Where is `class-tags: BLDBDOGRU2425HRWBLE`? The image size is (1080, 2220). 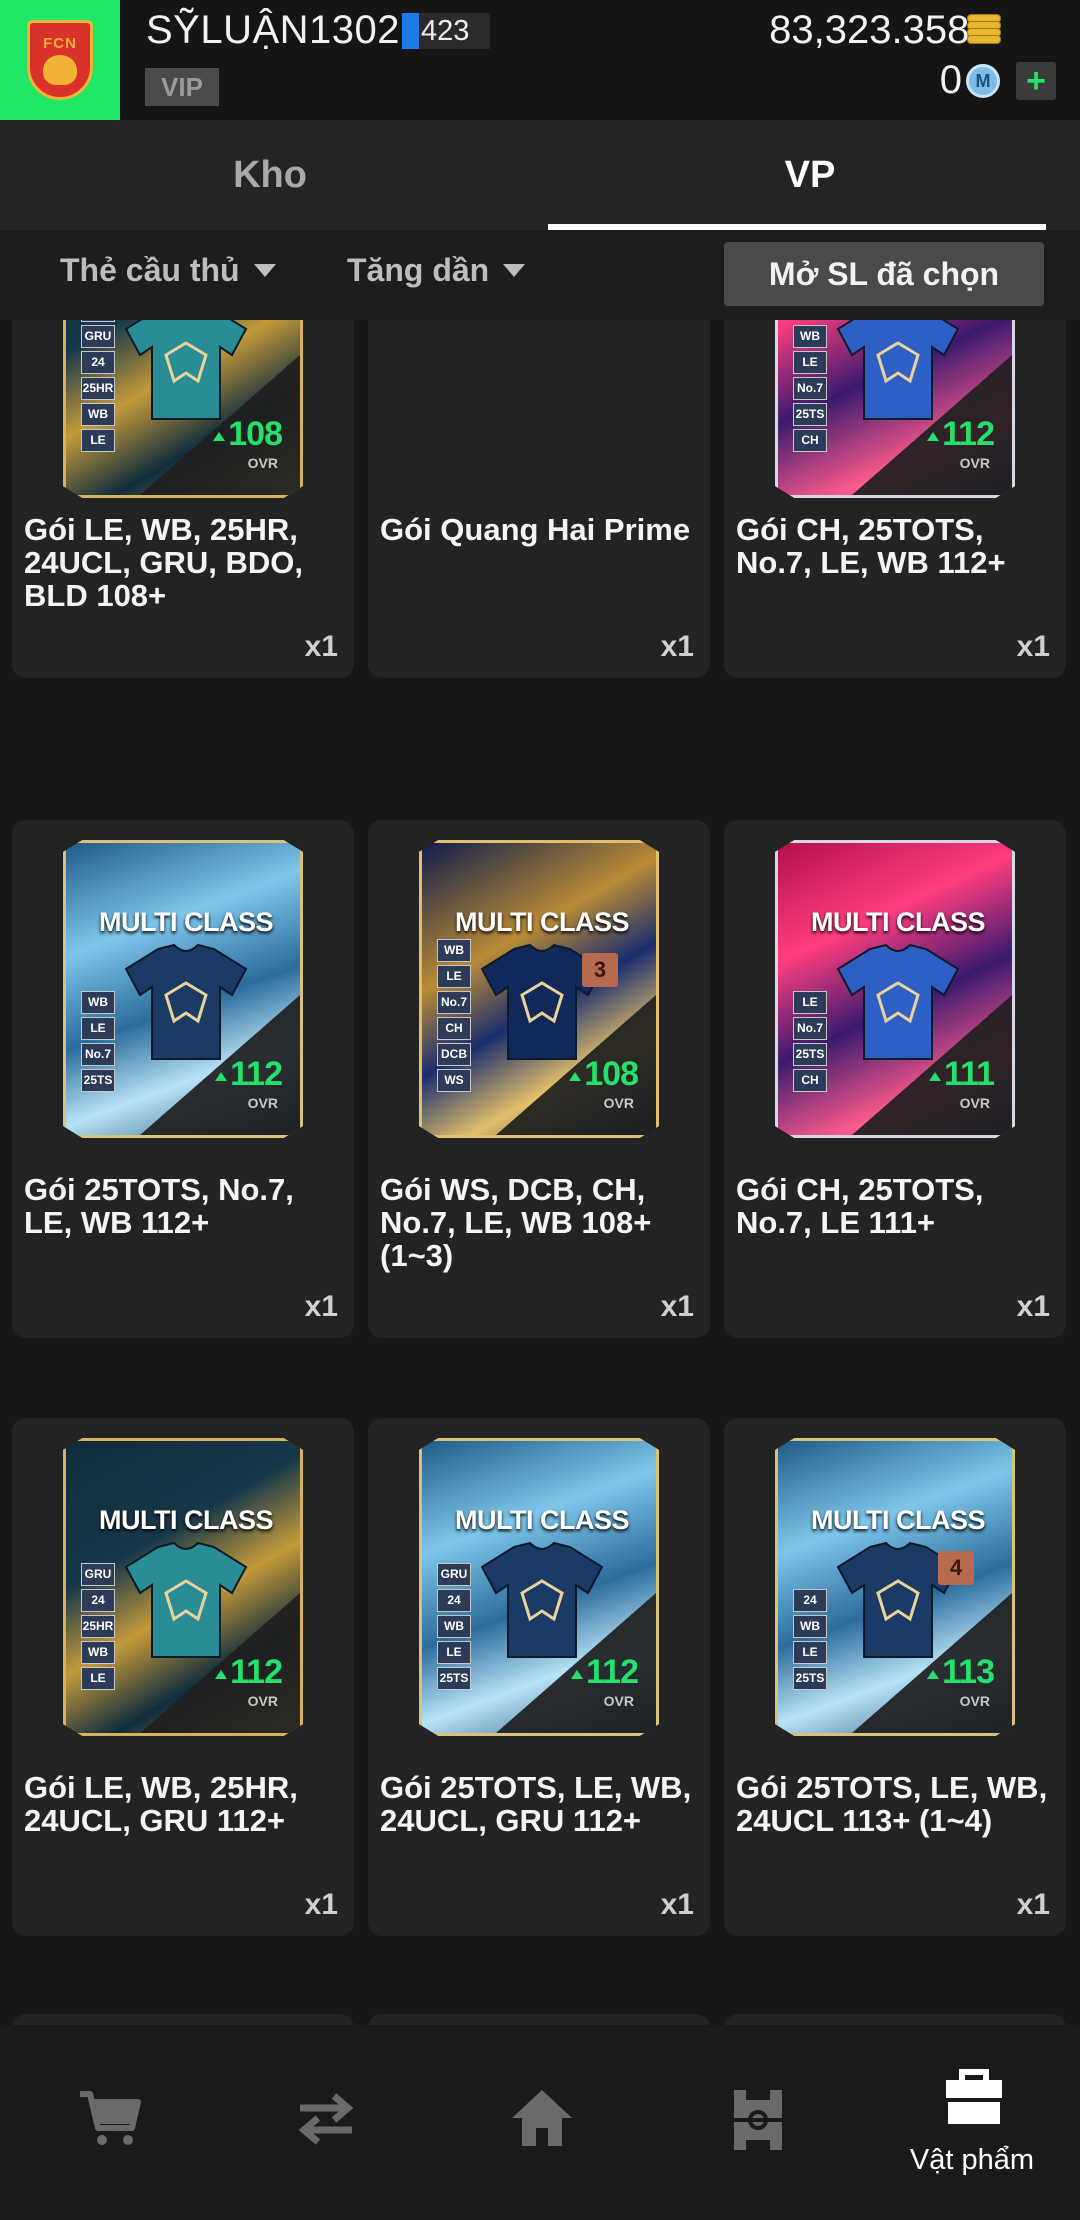
class-tags: BLDBDOGRU2425HRWBLE is located at coordinates (98, 387).